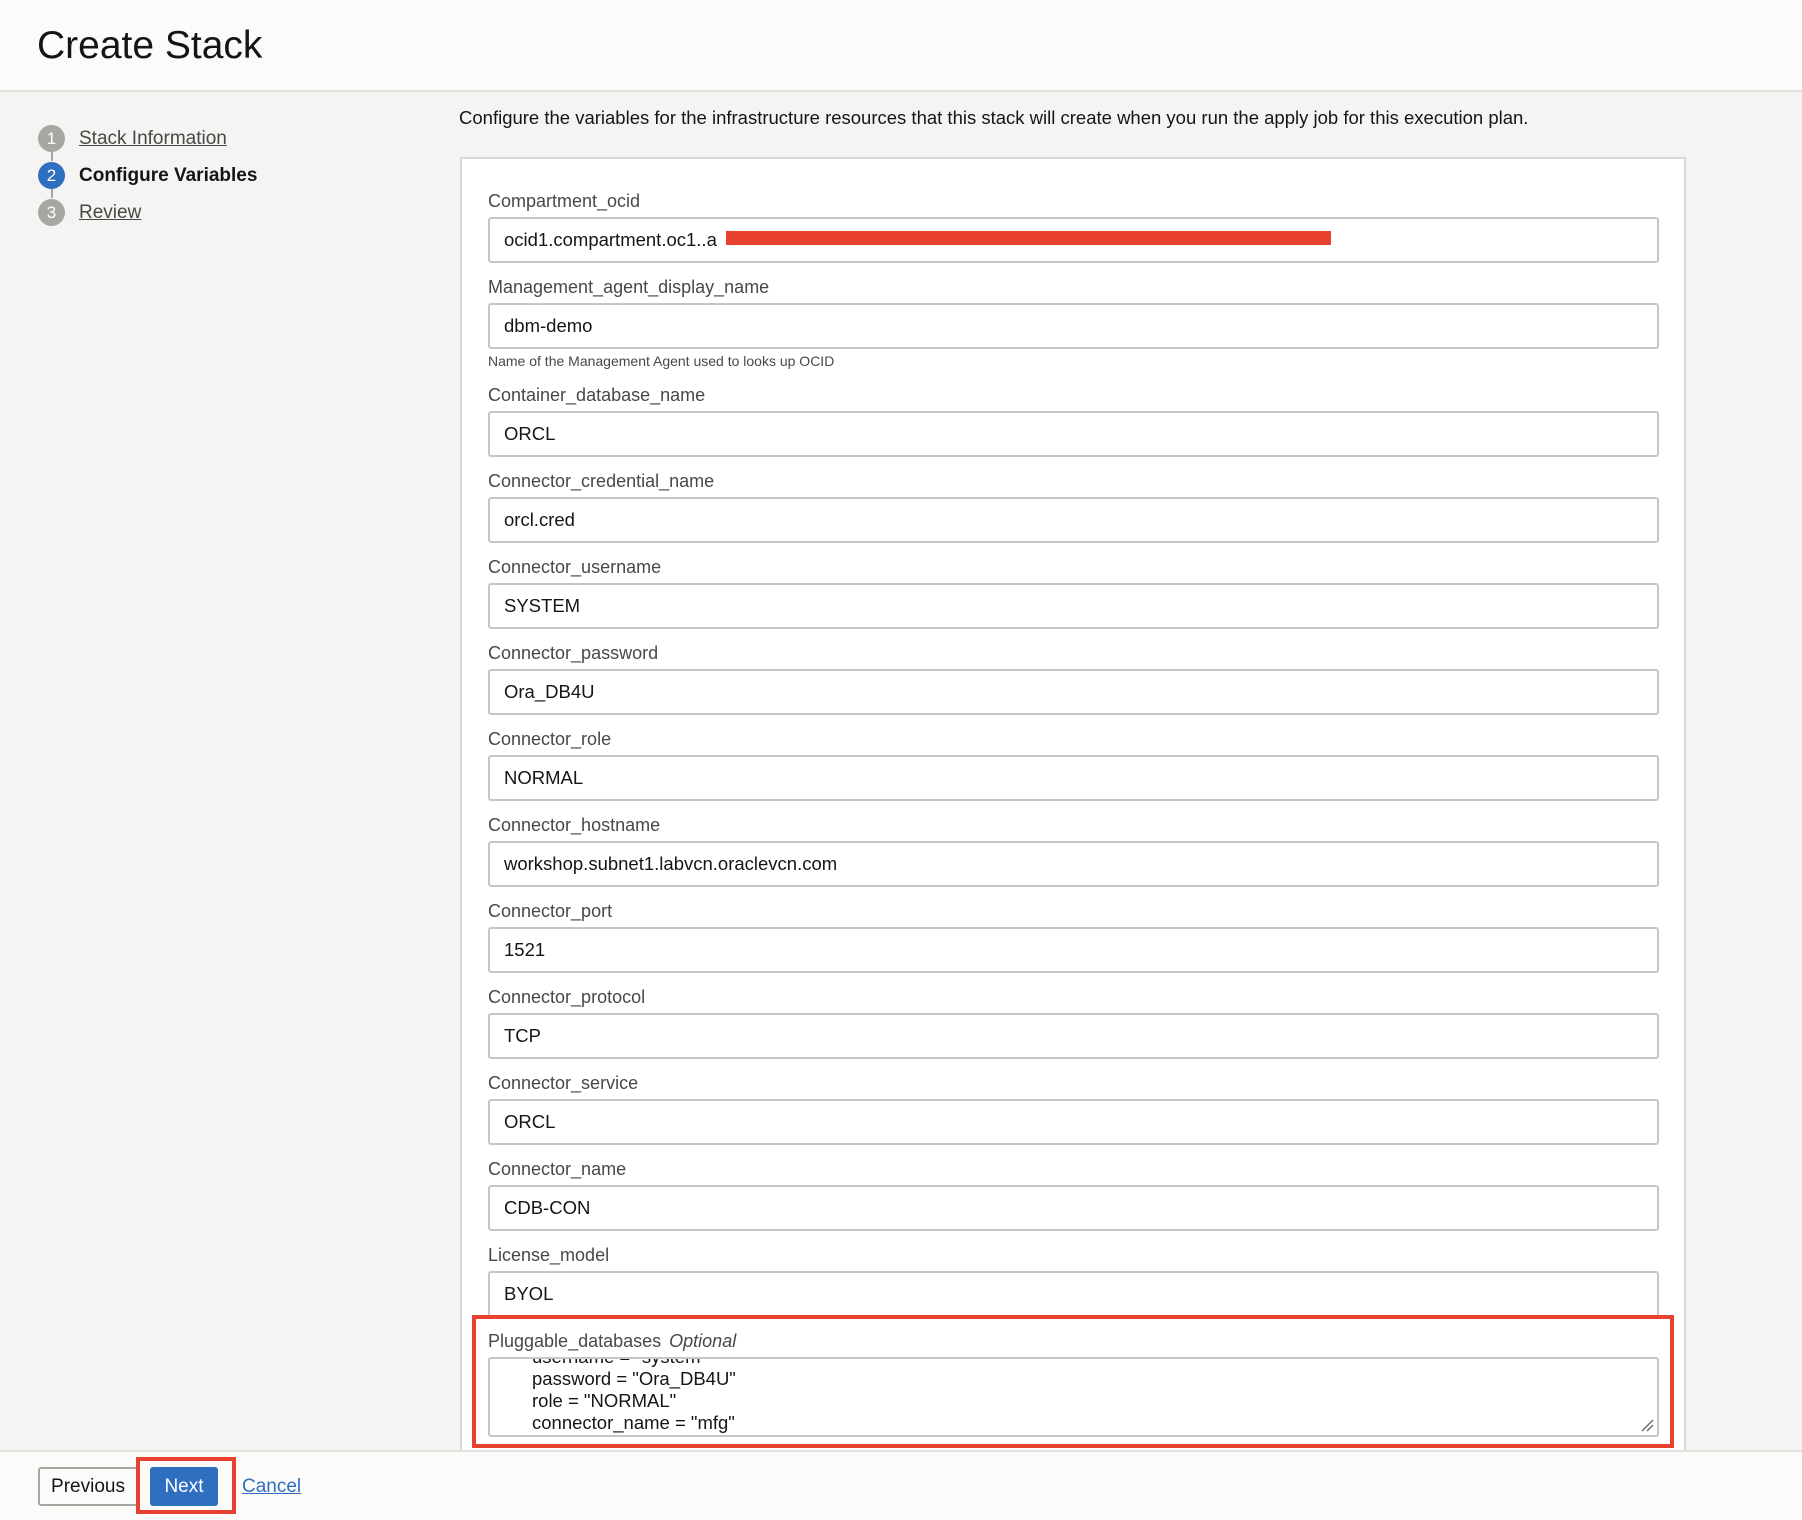 The height and width of the screenshot is (1520, 1802). Describe the element at coordinates (271, 1486) in the screenshot. I see `cancel-link: Cancel` at that location.